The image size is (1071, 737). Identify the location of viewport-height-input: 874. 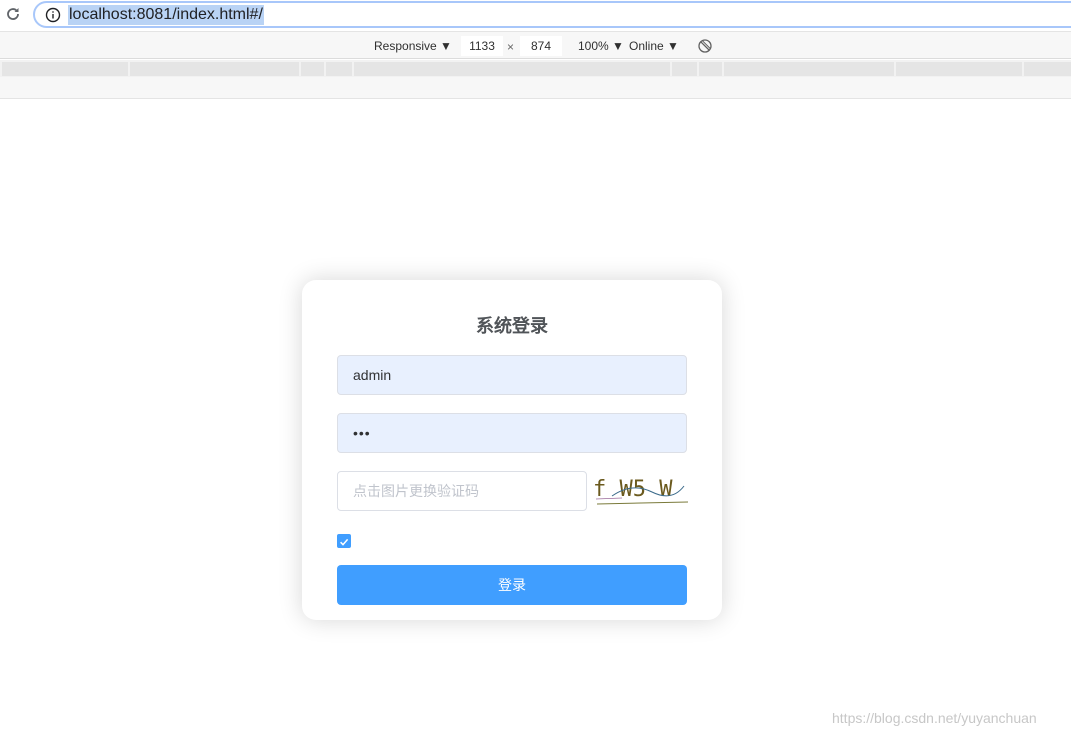
(541, 46).